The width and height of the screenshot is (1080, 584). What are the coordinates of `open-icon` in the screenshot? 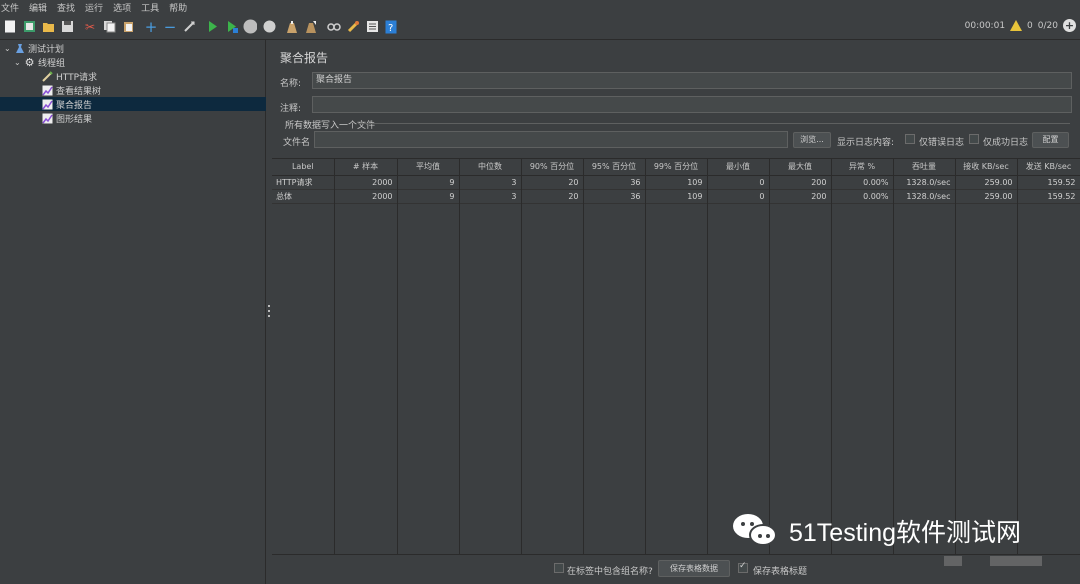 It's located at (48, 27).